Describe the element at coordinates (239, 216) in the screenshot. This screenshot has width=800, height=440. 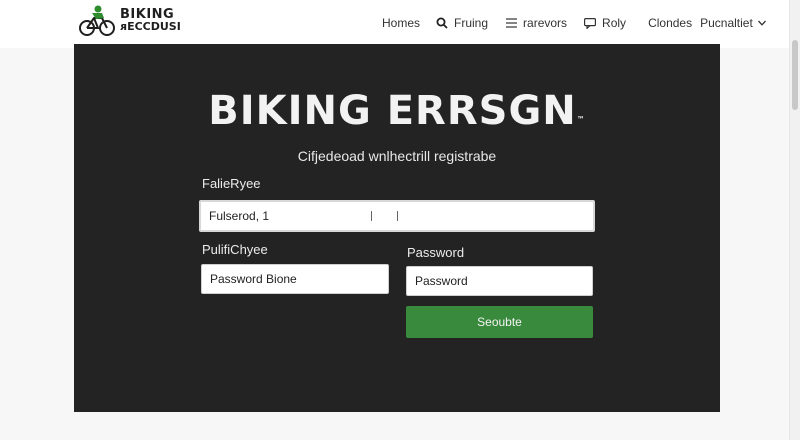
I see `name-input-value: Fulserod, 1` at that location.